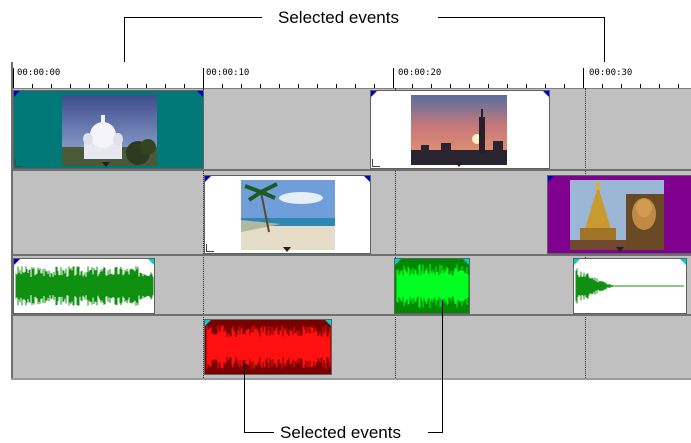  I want to click on sunset-skyline-thumbnail, so click(459, 130).